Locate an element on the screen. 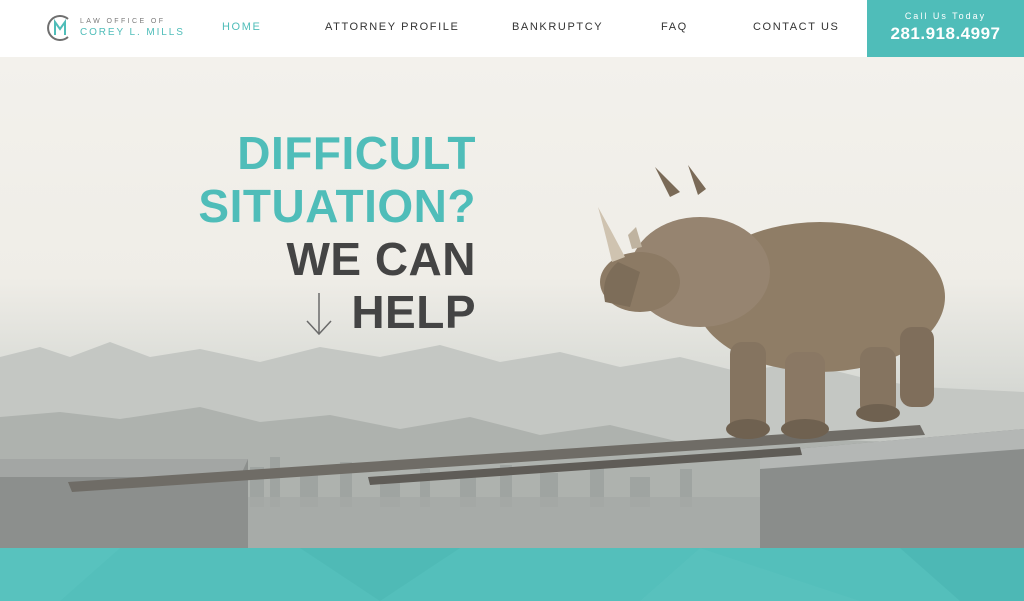 The width and height of the screenshot is (1024, 601). cm-monogram-icon is located at coordinates (58, 28).